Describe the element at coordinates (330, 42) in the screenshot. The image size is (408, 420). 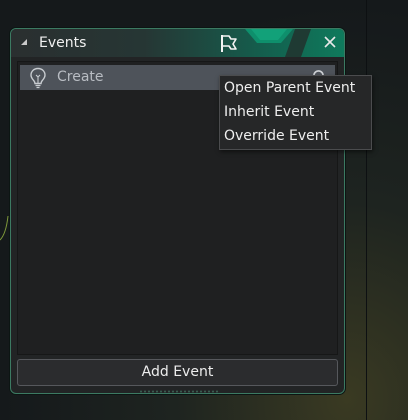
I see `close-icon` at that location.